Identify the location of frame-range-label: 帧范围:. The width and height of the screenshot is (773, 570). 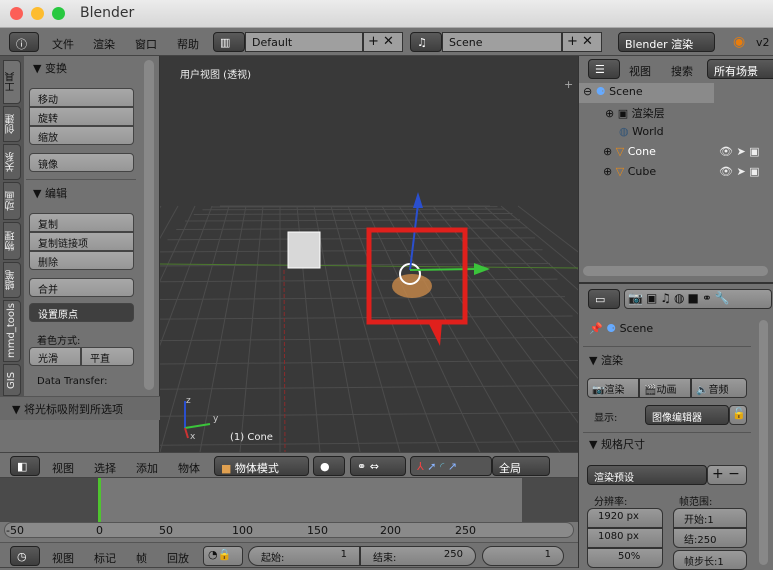
(695, 500).